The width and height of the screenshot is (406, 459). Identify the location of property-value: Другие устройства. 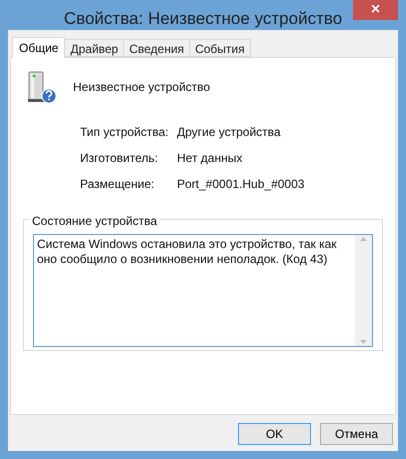
(229, 132).